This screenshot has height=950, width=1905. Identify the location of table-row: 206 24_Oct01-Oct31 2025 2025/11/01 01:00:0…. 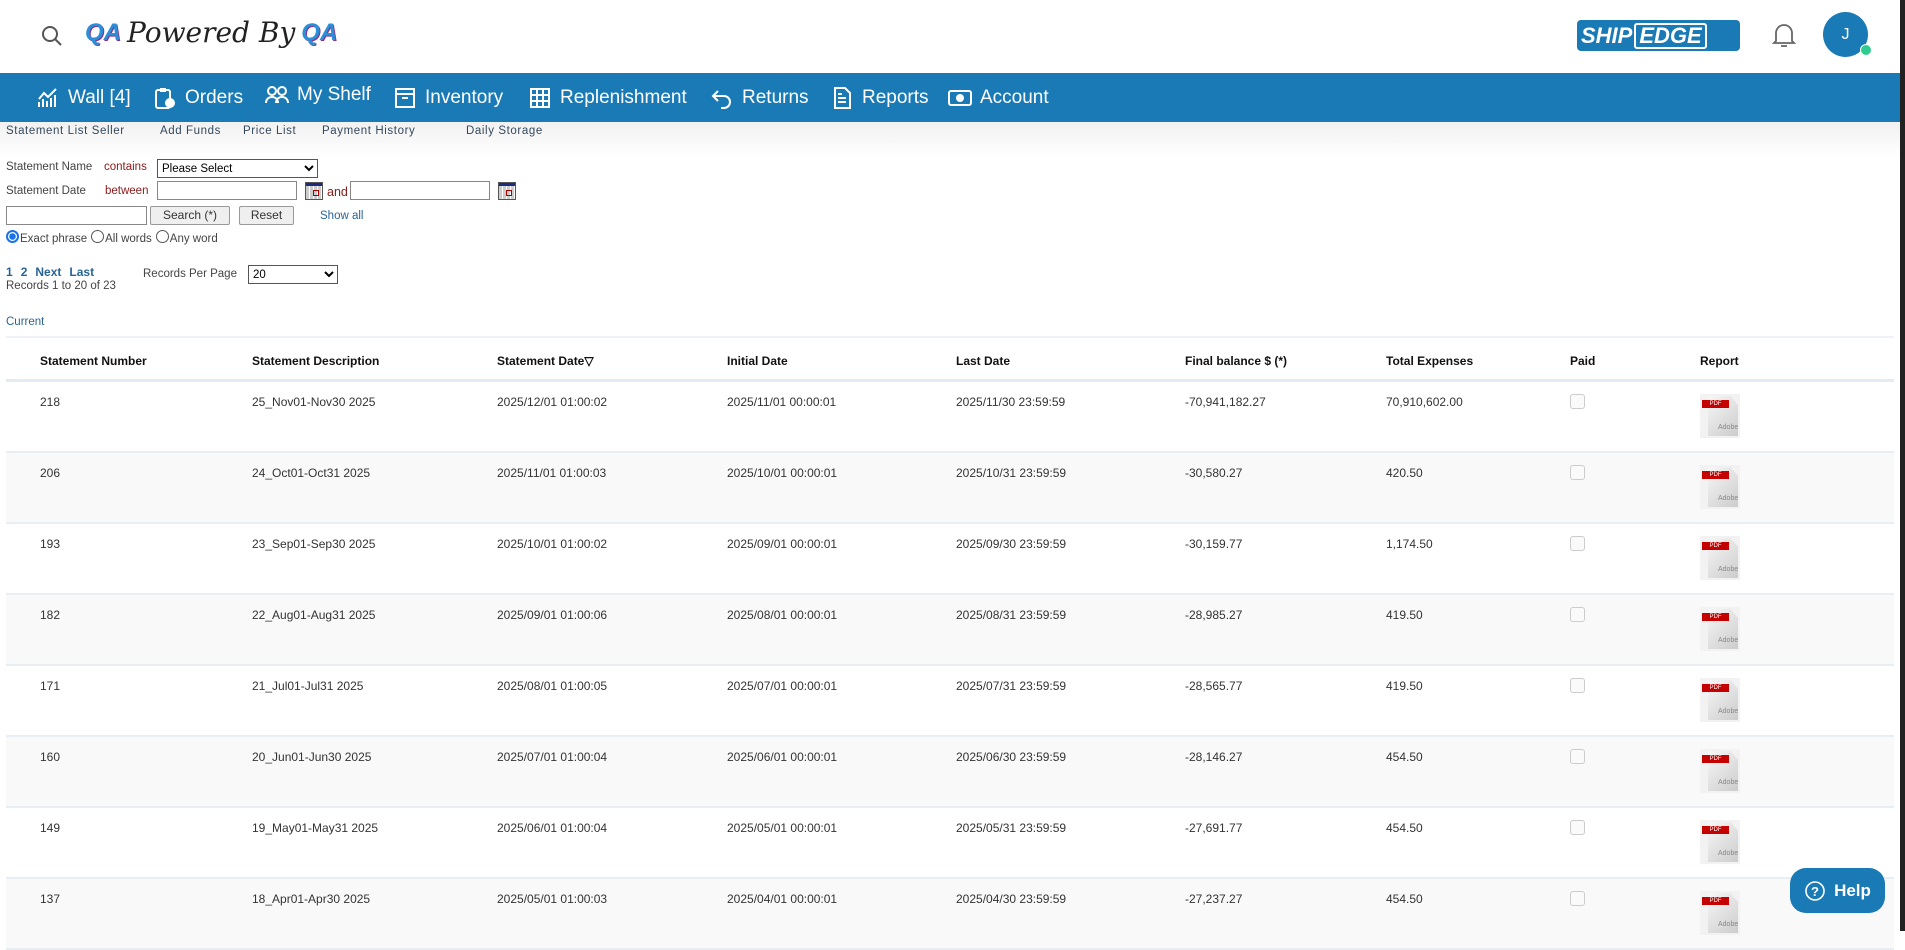
(950, 488).